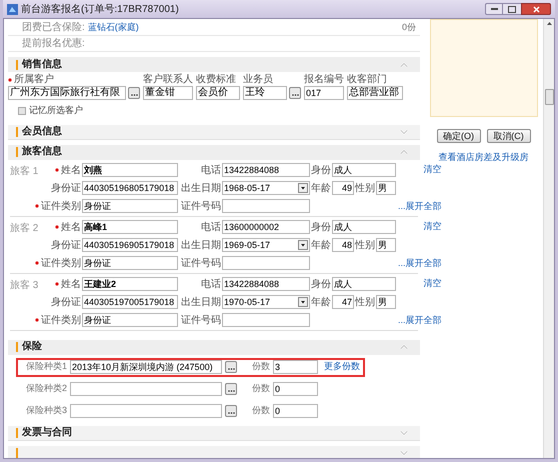 This screenshot has height=462, width=558. What do you see at coordinates (216, 79) in the screenshot?
I see `field-label: 收费标准` at bounding box center [216, 79].